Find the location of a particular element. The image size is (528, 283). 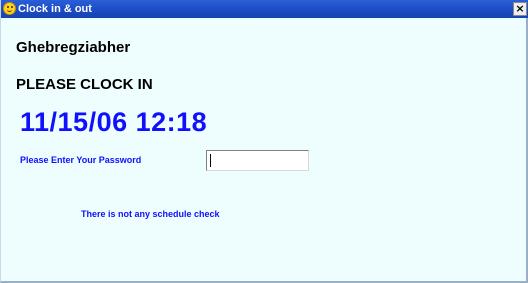

window-title: Clock in & out is located at coordinates (55, 9).